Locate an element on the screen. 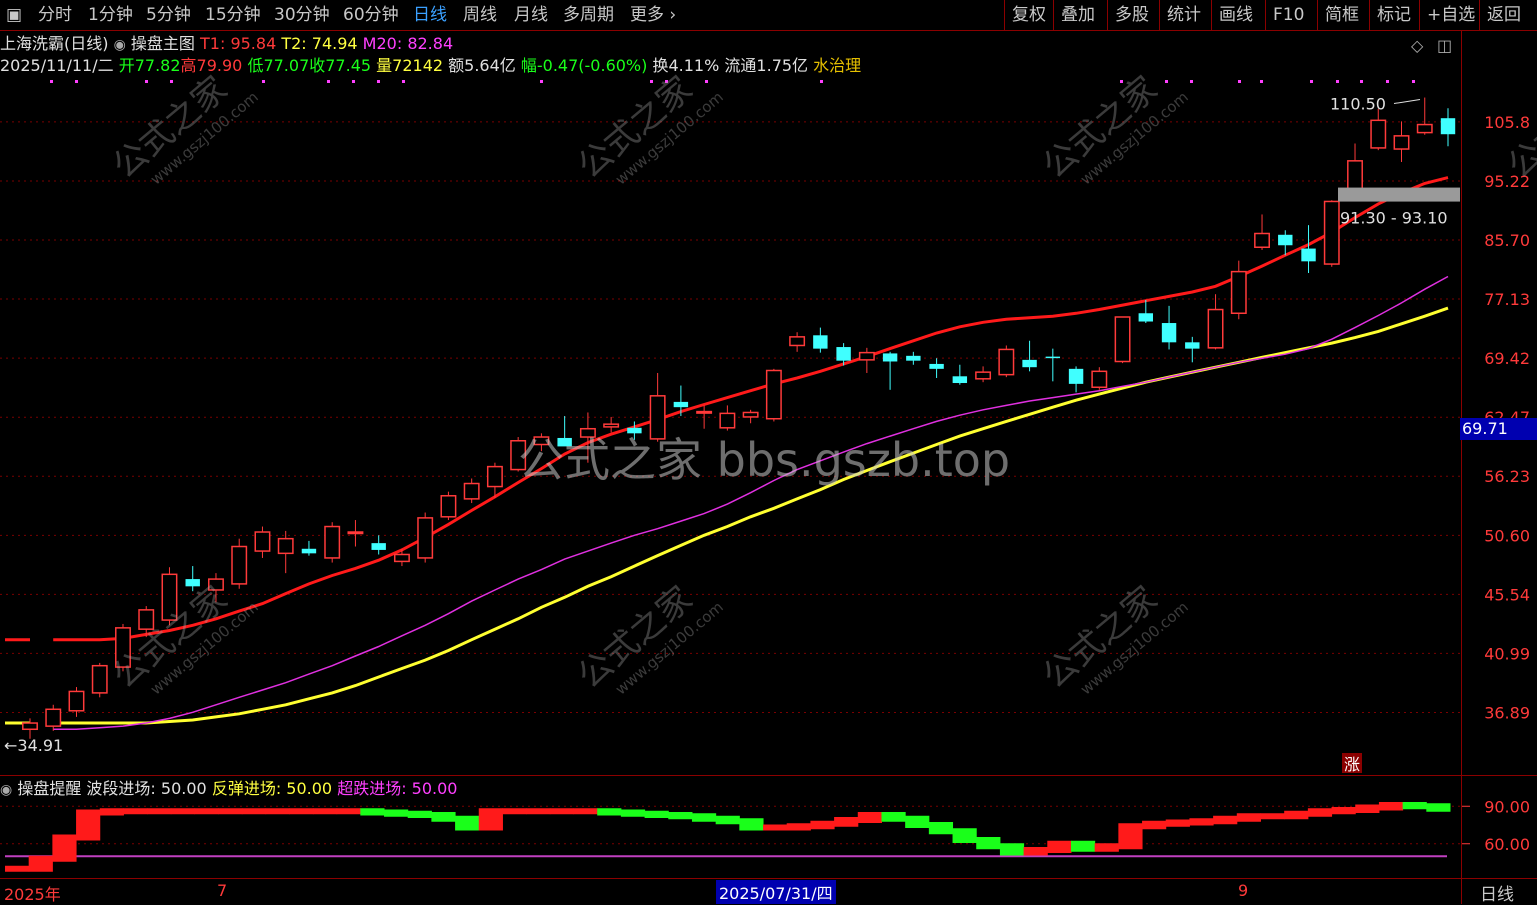 This screenshot has height=905, width=1537. period-tab-4: 30分钟 is located at coordinates (302, 15).